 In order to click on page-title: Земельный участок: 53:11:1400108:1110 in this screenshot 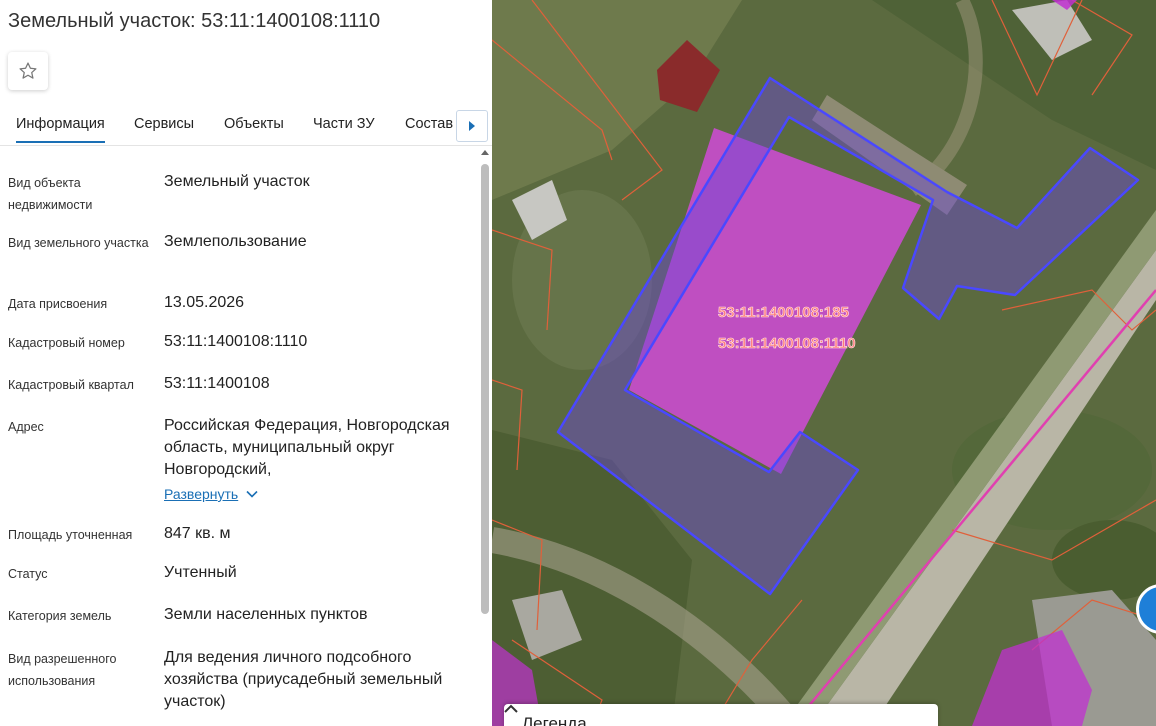, I will do `click(194, 21)`.